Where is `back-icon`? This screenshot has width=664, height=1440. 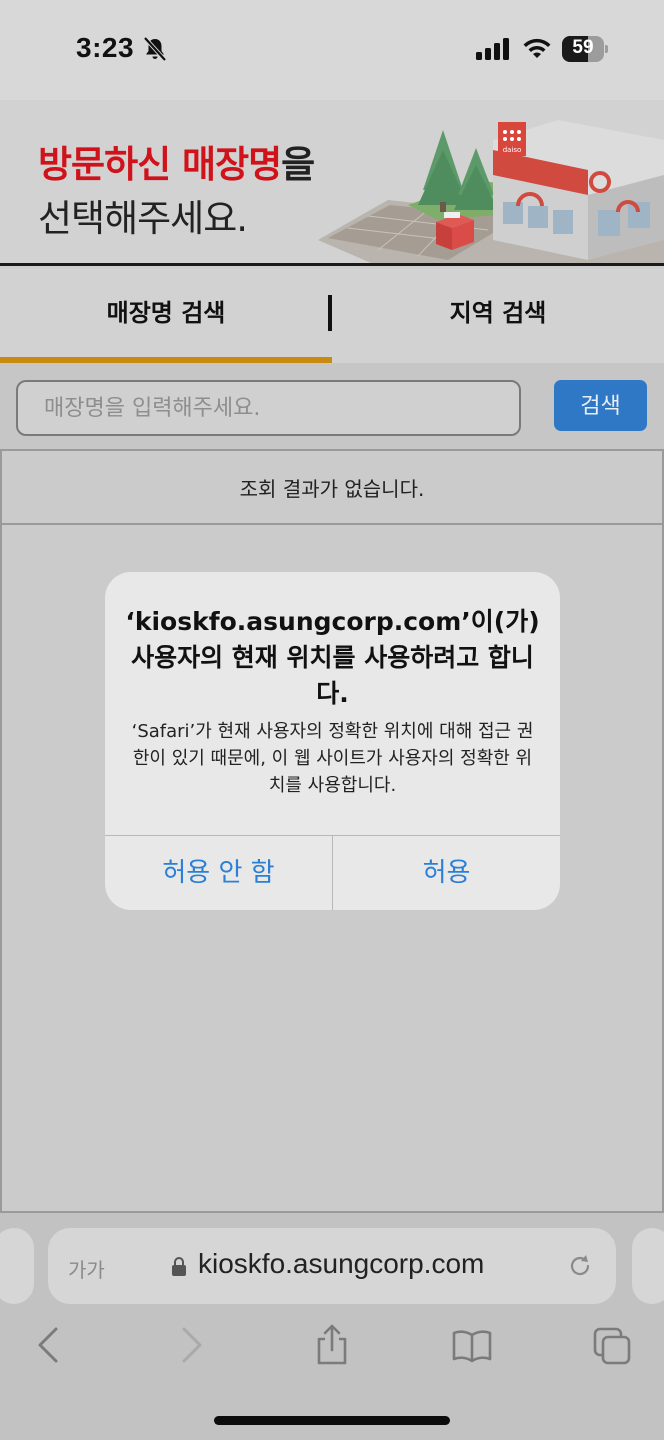 back-icon is located at coordinates (48, 1345).